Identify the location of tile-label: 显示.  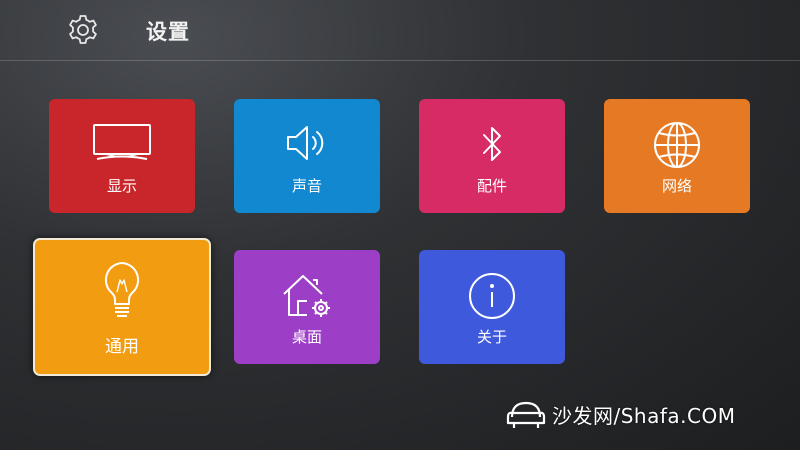
(121, 186).